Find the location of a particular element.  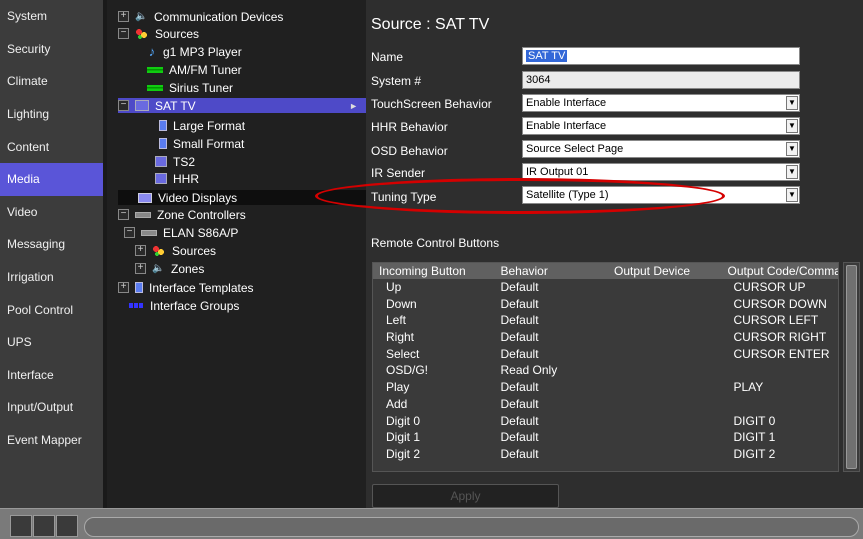

tree-item-hhr: HHR is located at coordinates (177, 178).